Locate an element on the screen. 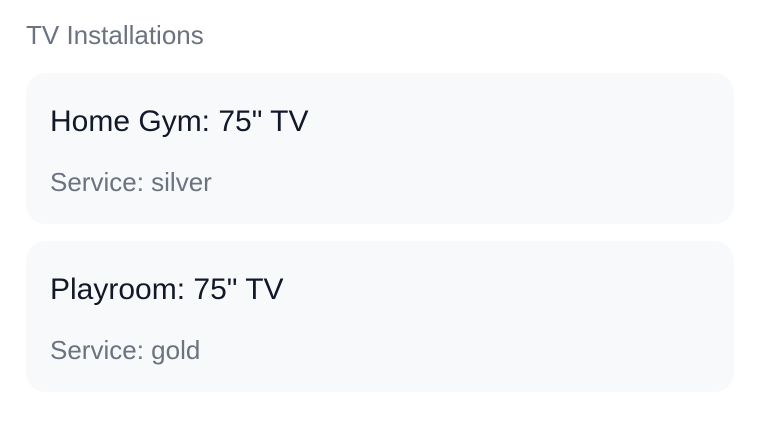  installation-service: Service: gold is located at coordinates (125, 350).